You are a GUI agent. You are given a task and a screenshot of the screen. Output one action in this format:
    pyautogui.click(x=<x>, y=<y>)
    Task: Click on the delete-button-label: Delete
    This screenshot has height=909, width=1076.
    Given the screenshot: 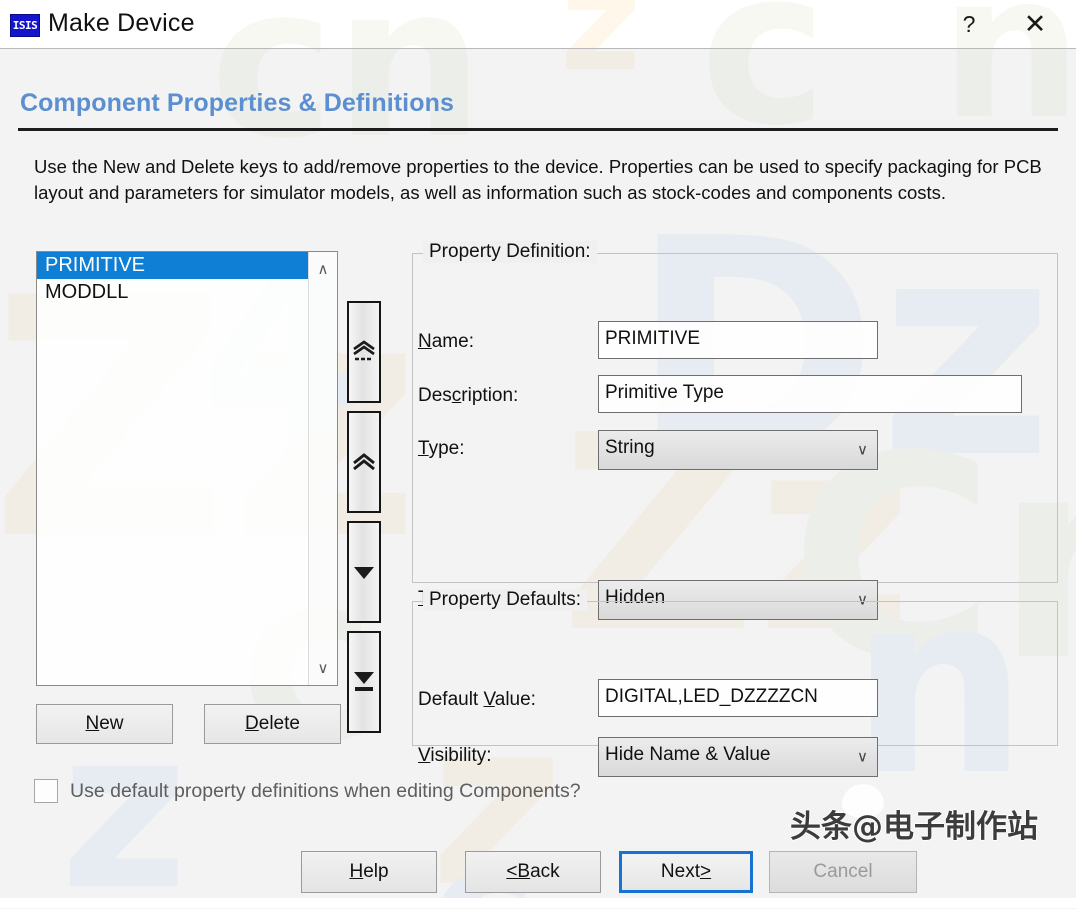 What is the action you would take?
    pyautogui.click(x=272, y=723)
    